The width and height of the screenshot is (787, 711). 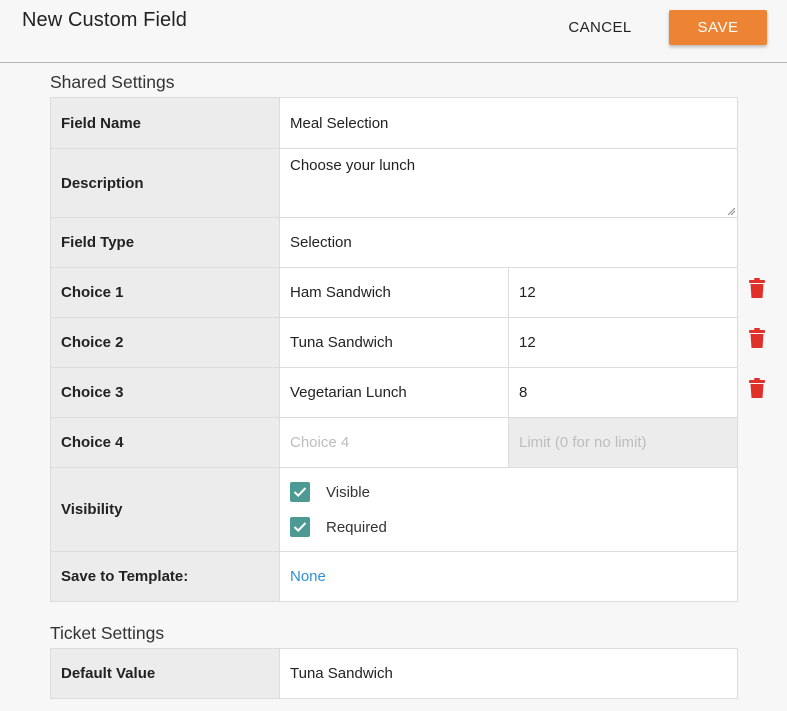 I want to click on choice-label: Choice 3, so click(x=165, y=392).